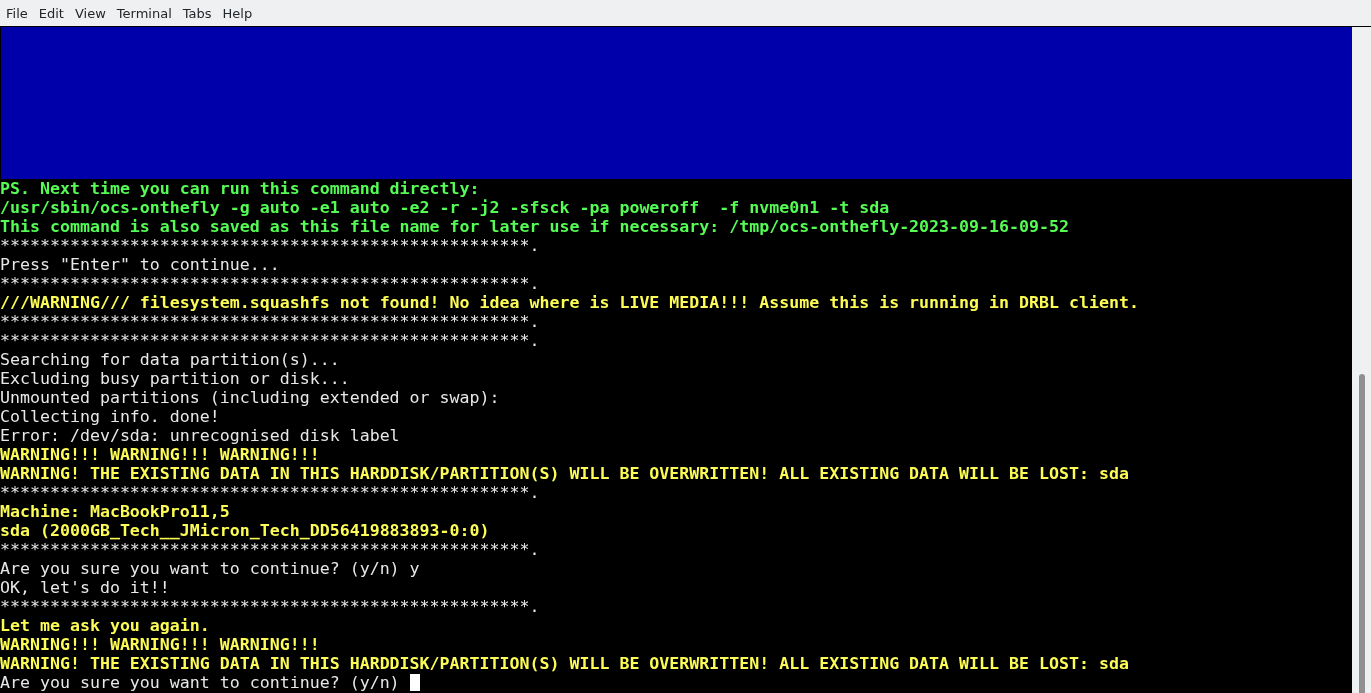 The width and height of the screenshot is (1371, 693). Describe the element at coordinates (85, 587) in the screenshot. I see `terminal-line: OK, let's do it!!` at that location.